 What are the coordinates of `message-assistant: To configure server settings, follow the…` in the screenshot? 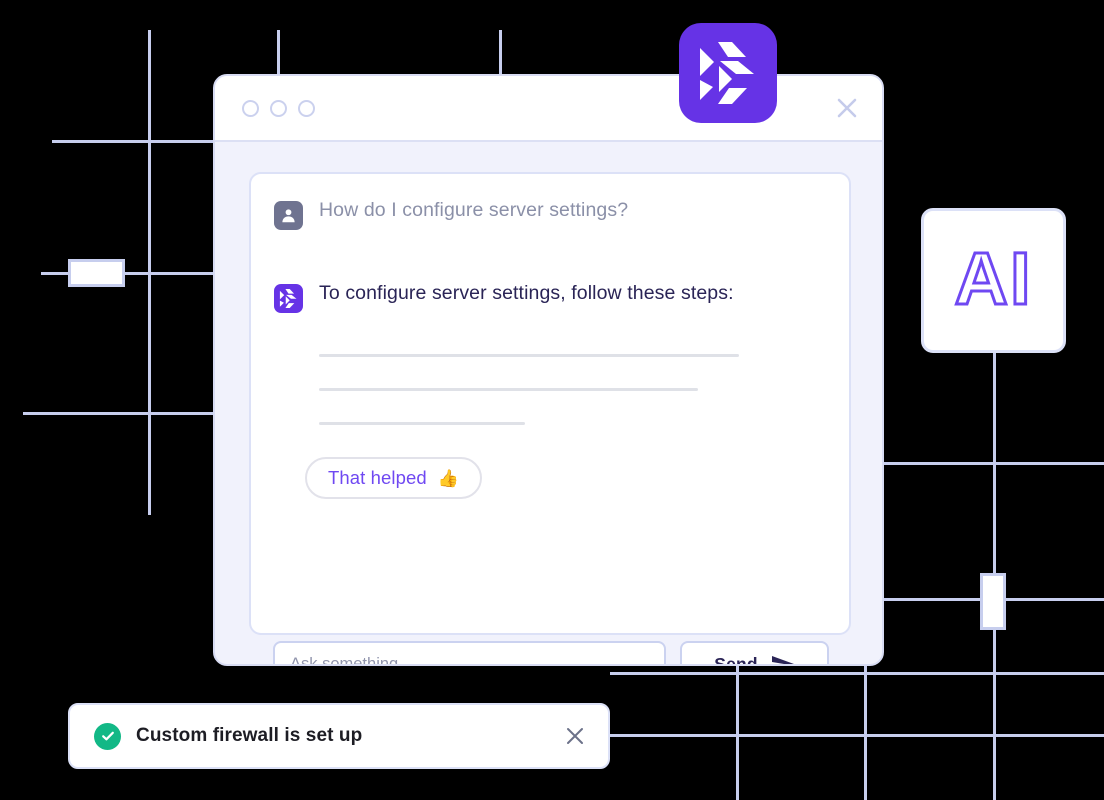 It's located at (550, 297).